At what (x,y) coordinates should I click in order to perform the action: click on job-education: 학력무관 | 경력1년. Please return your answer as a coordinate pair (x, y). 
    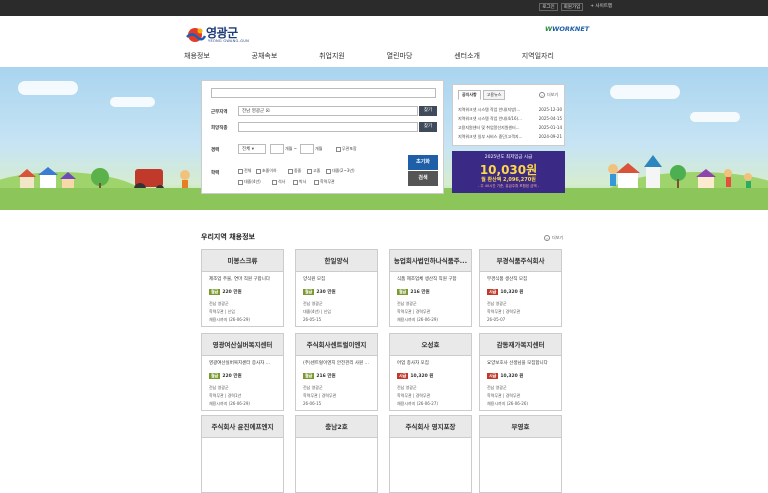
    Looking at the image, I should click on (225, 395).